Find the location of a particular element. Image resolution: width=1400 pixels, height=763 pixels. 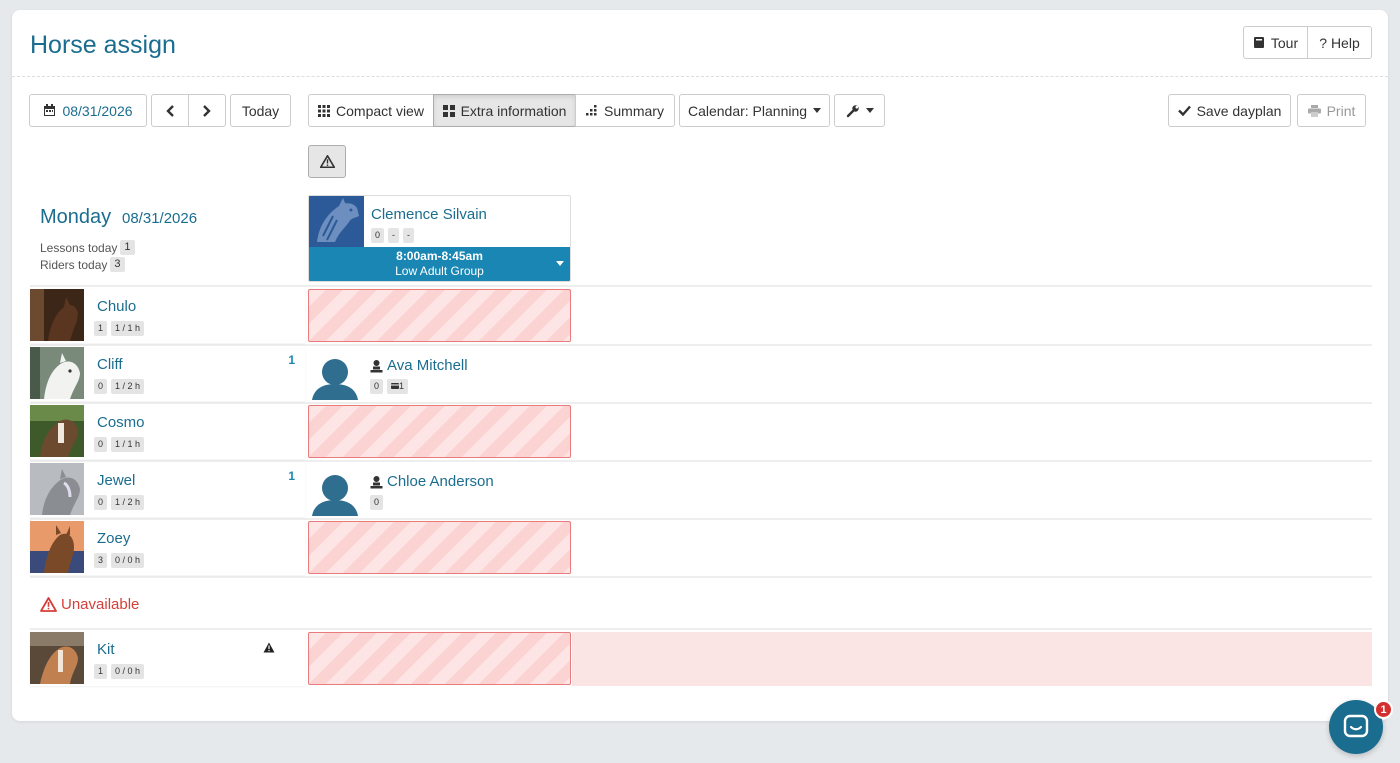

rider-badges: 0 1 is located at coordinates (389, 386).